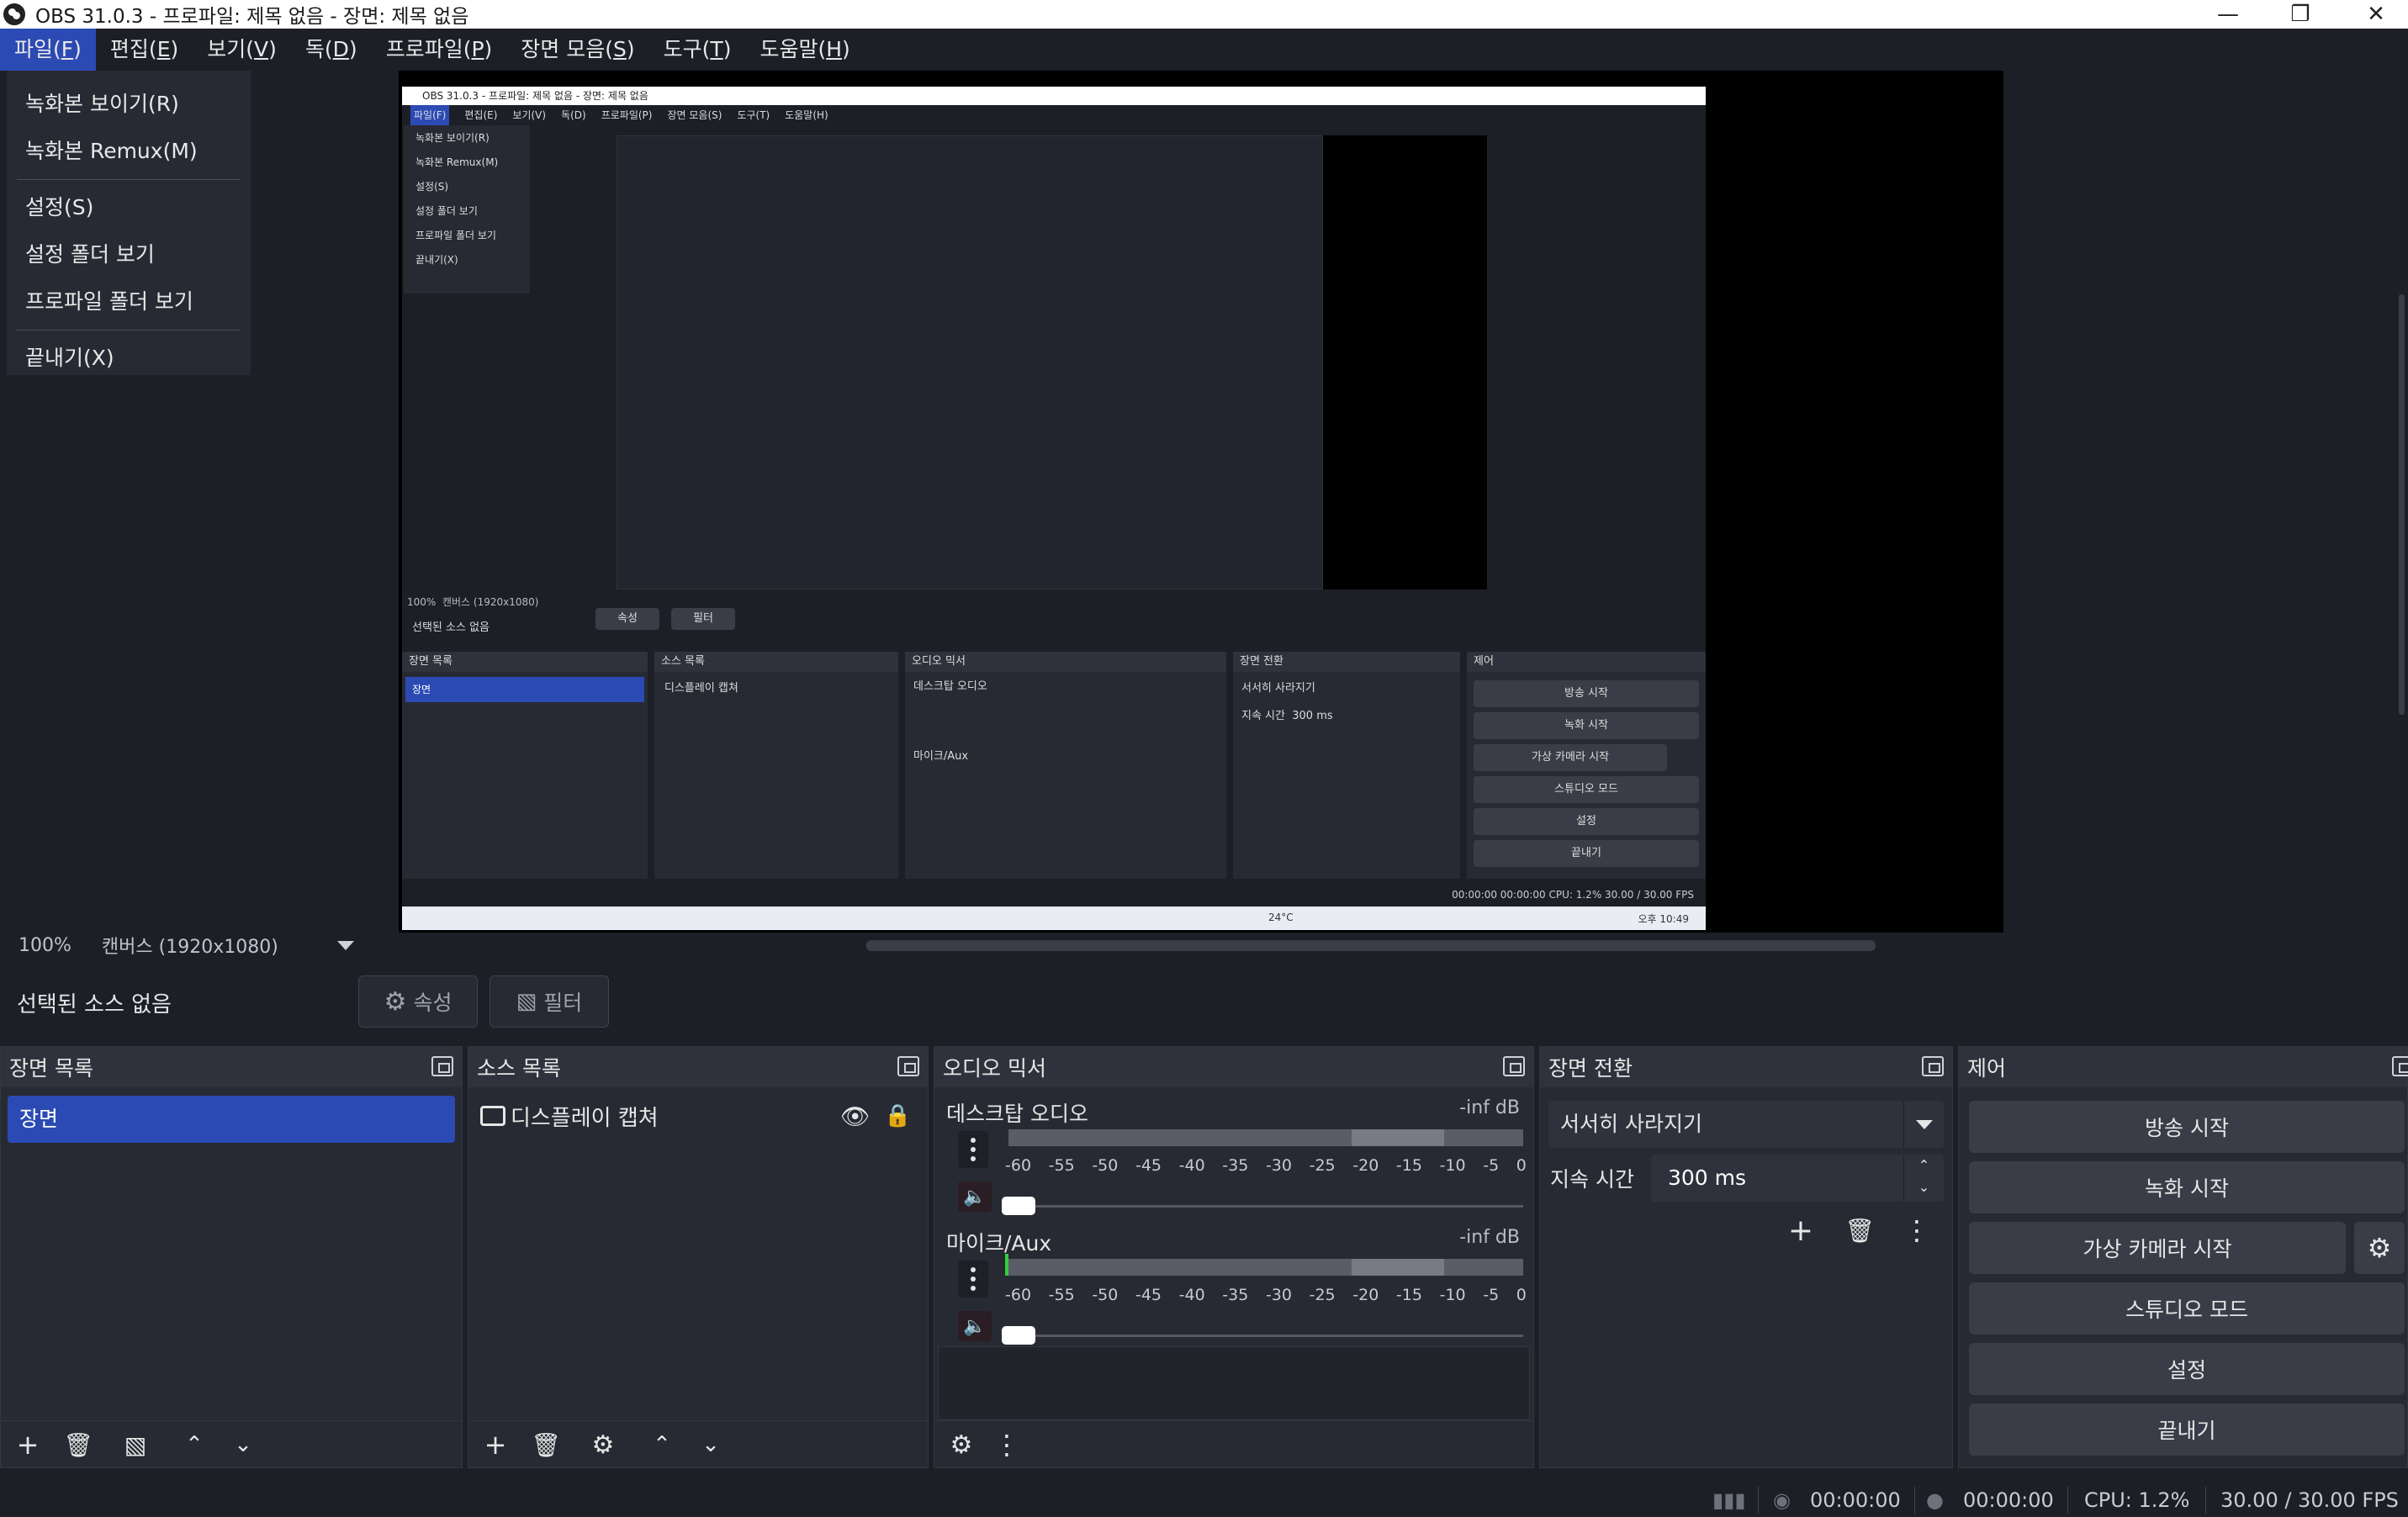 Image resolution: width=2408 pixels, height=1517 pixels. Describe the element at coordinates (129, 254) in the screenshot. I see `menu-show-settings-folder: 설정 폴더 보기` at that location.